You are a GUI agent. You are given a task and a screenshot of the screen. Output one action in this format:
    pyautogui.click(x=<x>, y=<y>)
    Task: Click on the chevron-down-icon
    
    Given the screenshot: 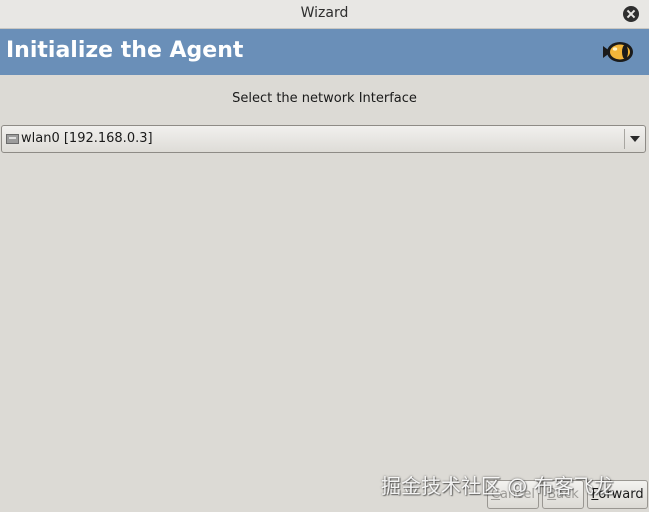 What is the action you would take?
    pyautogui.click(x=635, y=139)
    